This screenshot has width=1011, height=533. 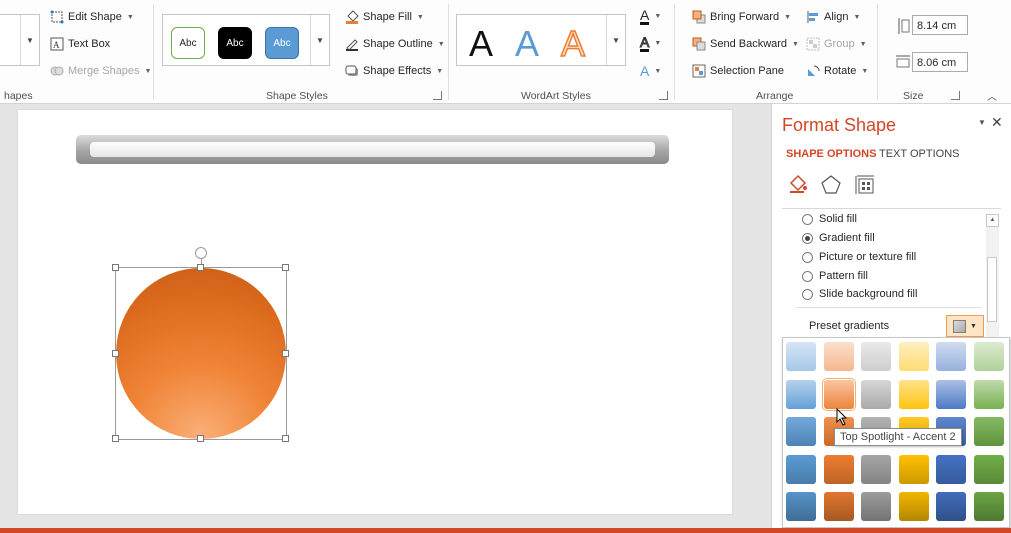 I want to click on radio-slide-background-fill: Slide background fill, so click(x=859, y=294).